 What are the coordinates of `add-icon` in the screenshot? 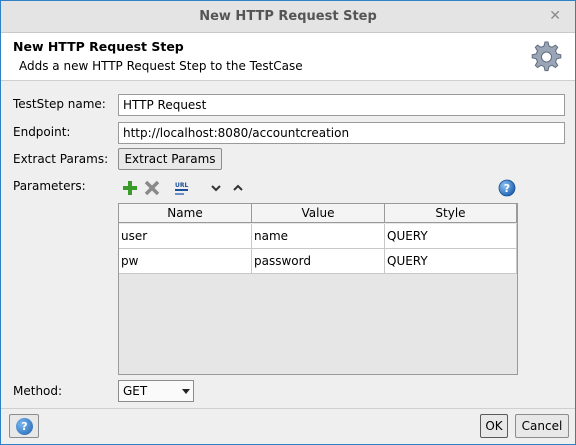 It's located at (130, 188).